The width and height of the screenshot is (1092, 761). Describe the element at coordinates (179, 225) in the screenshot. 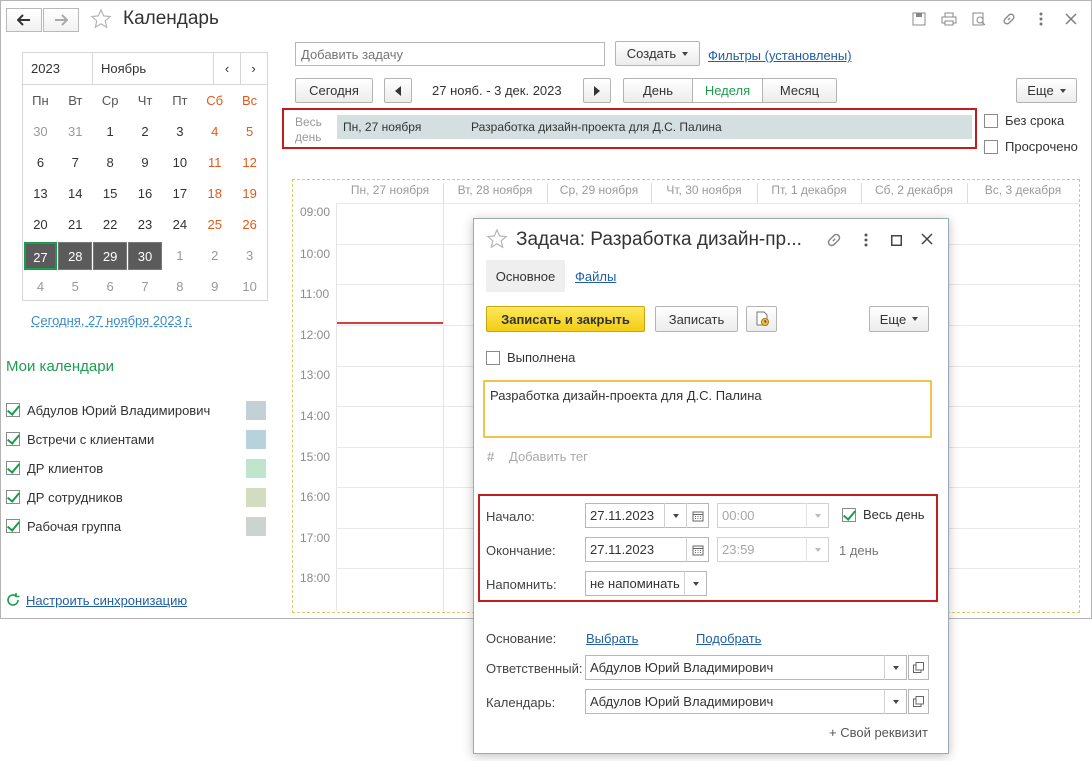

I see `day-cell: 24` at that location.